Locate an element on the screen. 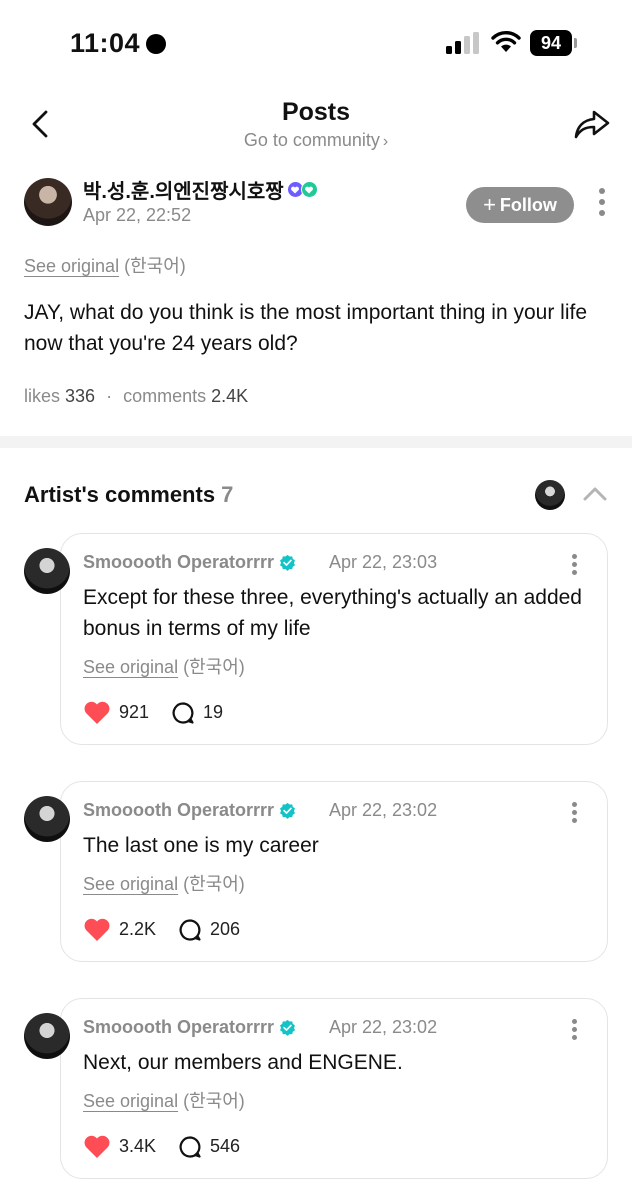  chevron-right-icon: › is located at coordinates (385, 141).